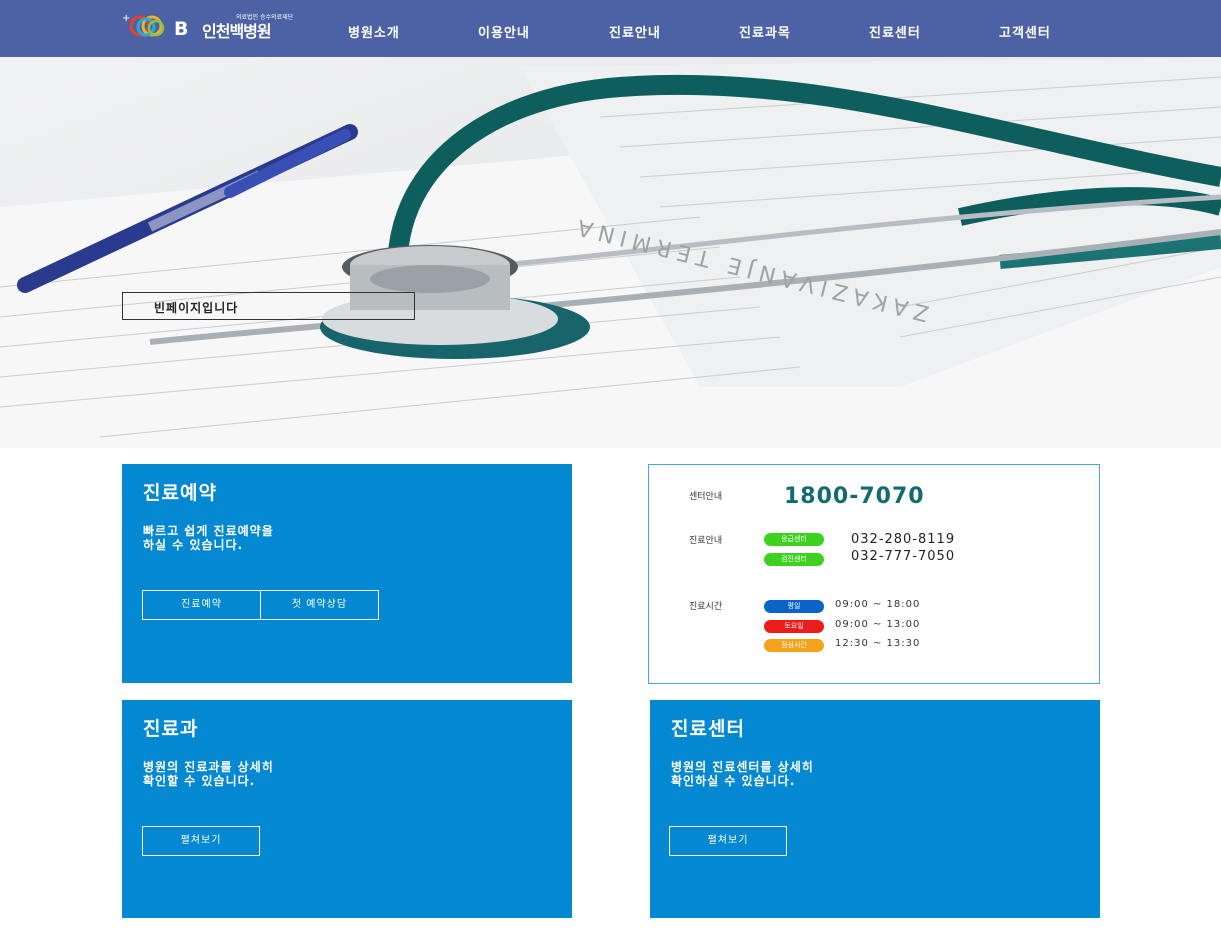 The image size is (1221, 928). I want to click on centers-card: 진료센터 병원의 진료센터를 상세히 확인하실 수 있습니다. 펼쳐보기, so click(875, 809).